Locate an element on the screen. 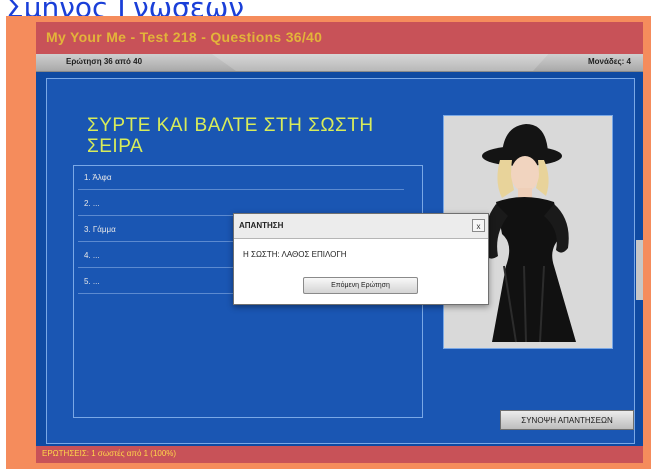  title-bar: My Your Me - Test 218 - Questions 36/40 is located at coordinates (339, 38).